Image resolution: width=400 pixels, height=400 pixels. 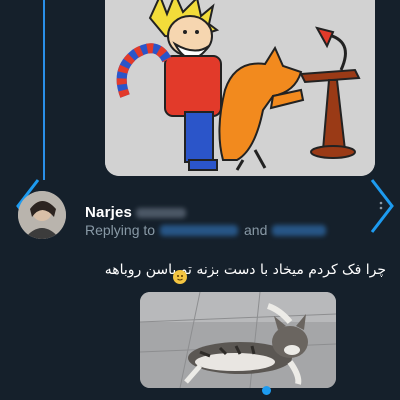 What do you see at coordinates (180, 277) in the screenshot?
I see `emoji-icon` at bounding box center [180, 277].